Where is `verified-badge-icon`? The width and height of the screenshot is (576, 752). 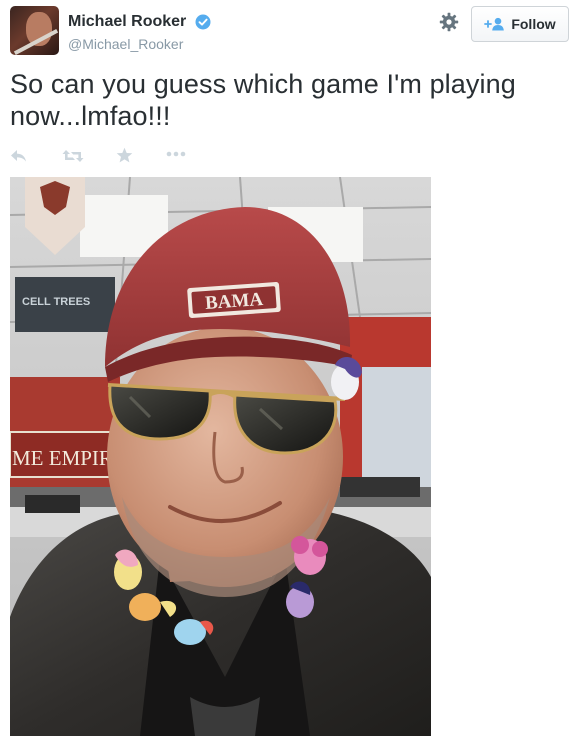
verified-badge-icon is located at coordinates (203, 22).